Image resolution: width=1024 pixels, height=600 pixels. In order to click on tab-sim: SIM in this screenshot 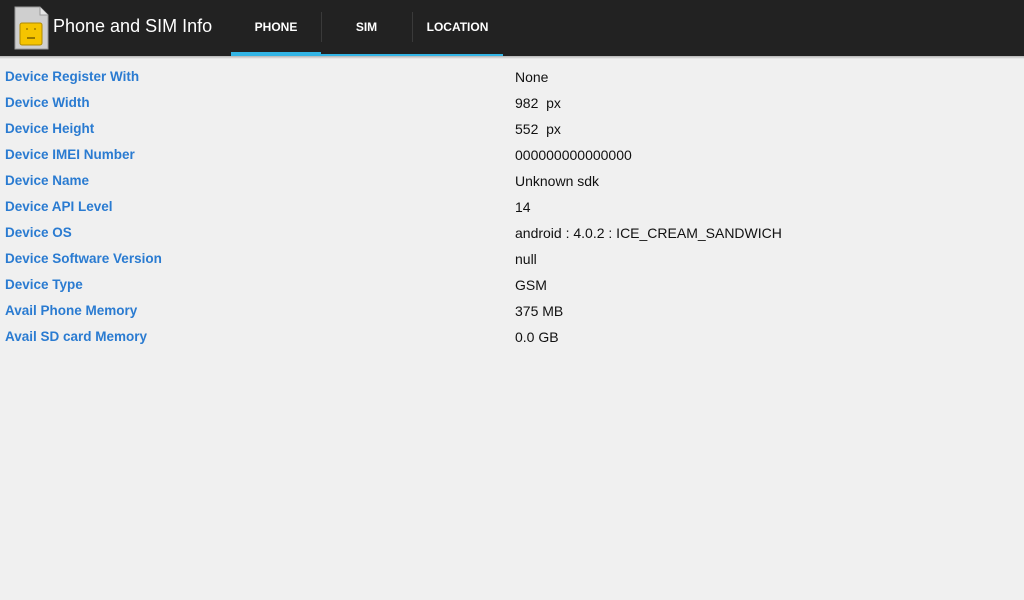, I will do `click(366, 28)`.